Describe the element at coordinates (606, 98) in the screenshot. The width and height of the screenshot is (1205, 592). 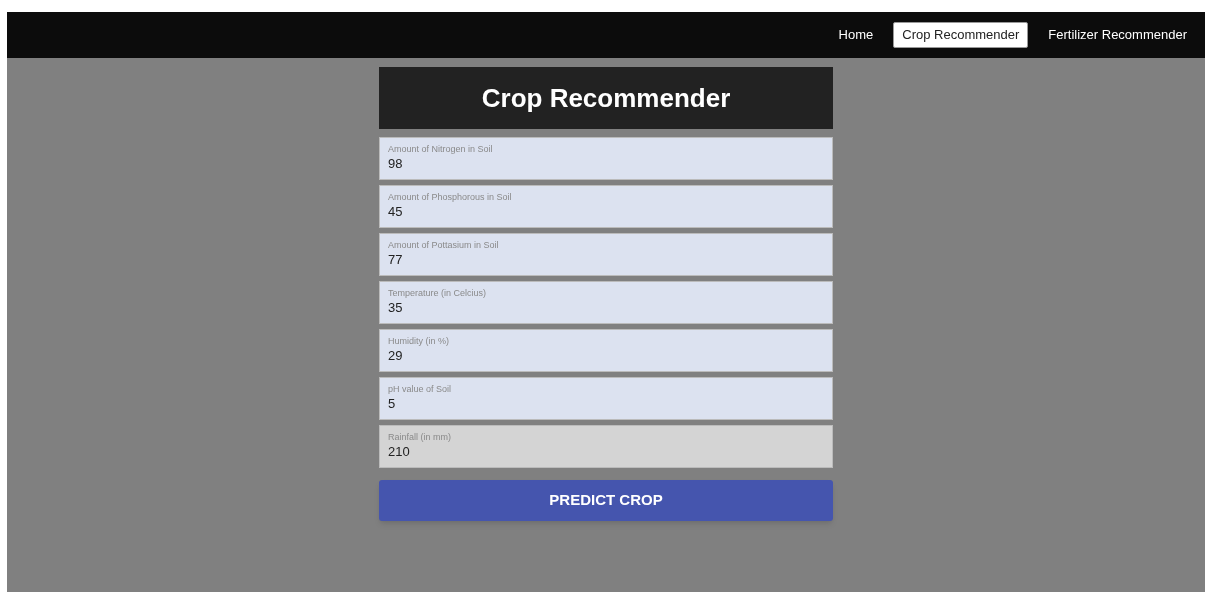
I see `page-title: Crop Recommender` at that location.